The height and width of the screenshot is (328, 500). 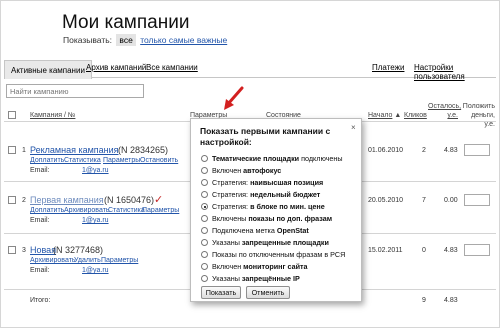 I want to click on clicks-value: 7, so click(x=424, y=200).